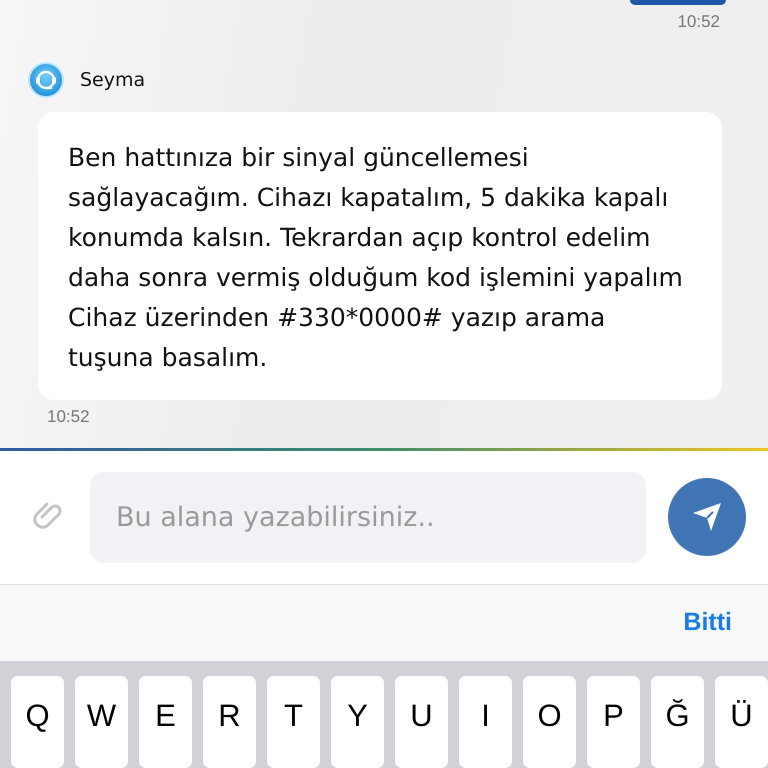  What do you see at coordinates (37, 722) in the screenshot?
I see `keyboard-key: Q` at bounding box center [37, 722].